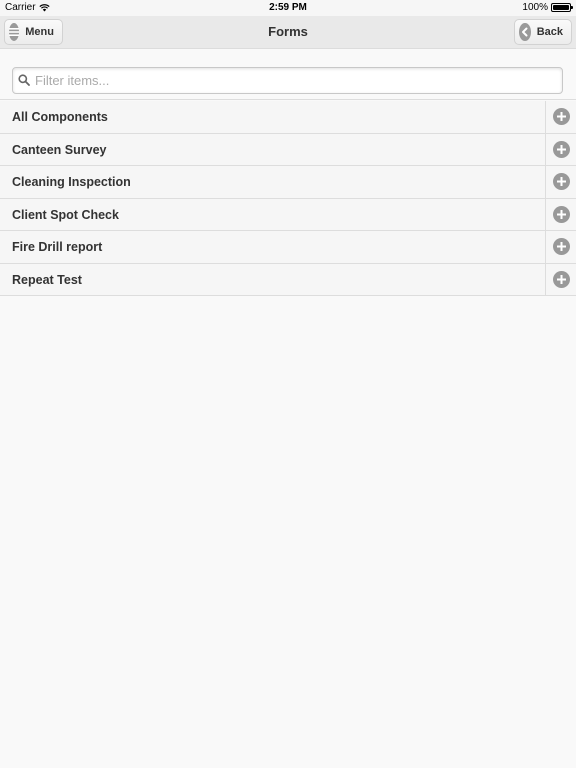 The image size is (576, 768). What do you see at coordinates (65, 214) in the screenshot?
I see `list-item-label: Client Spot Check` at bounding box center [65, 214].